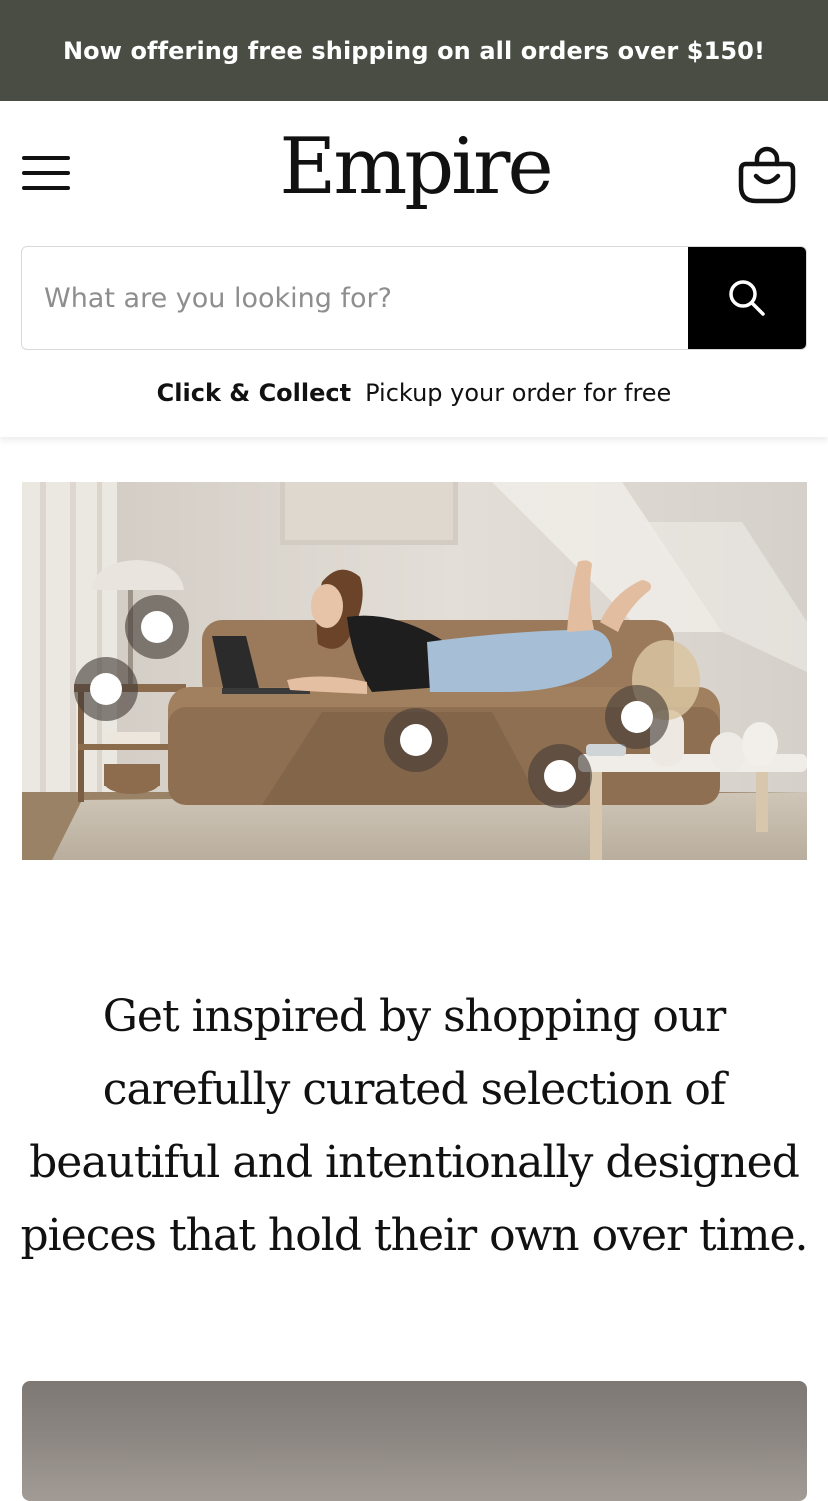 The height and width of the screenshot is (1501, 828). I want to click on cart-button, so click(767, 176).